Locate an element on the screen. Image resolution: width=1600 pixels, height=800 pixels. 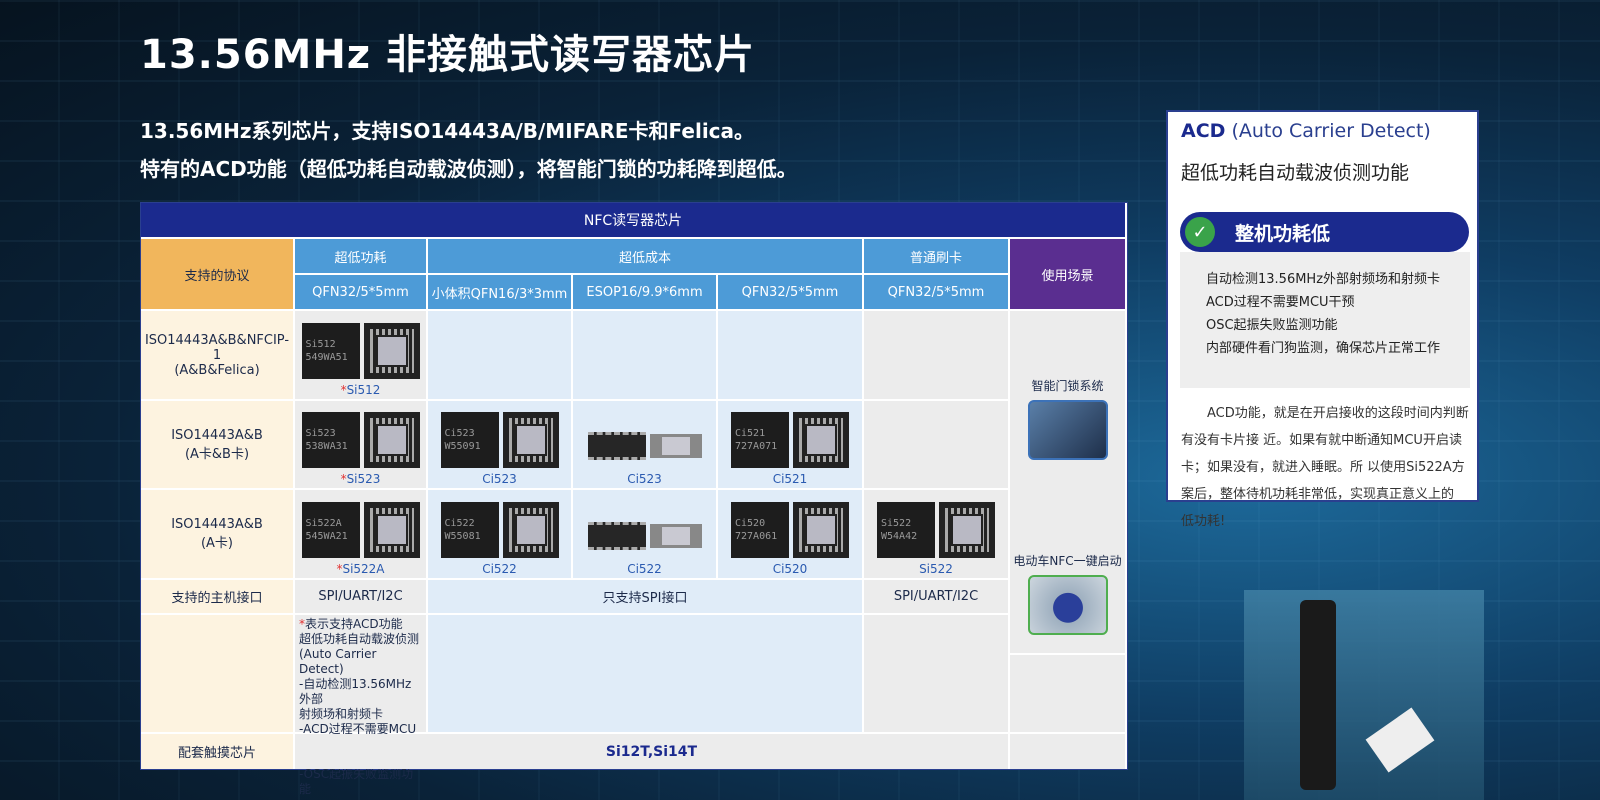
chip-marking-image: Si523 538WA31 is located at coordinates (330, 440).